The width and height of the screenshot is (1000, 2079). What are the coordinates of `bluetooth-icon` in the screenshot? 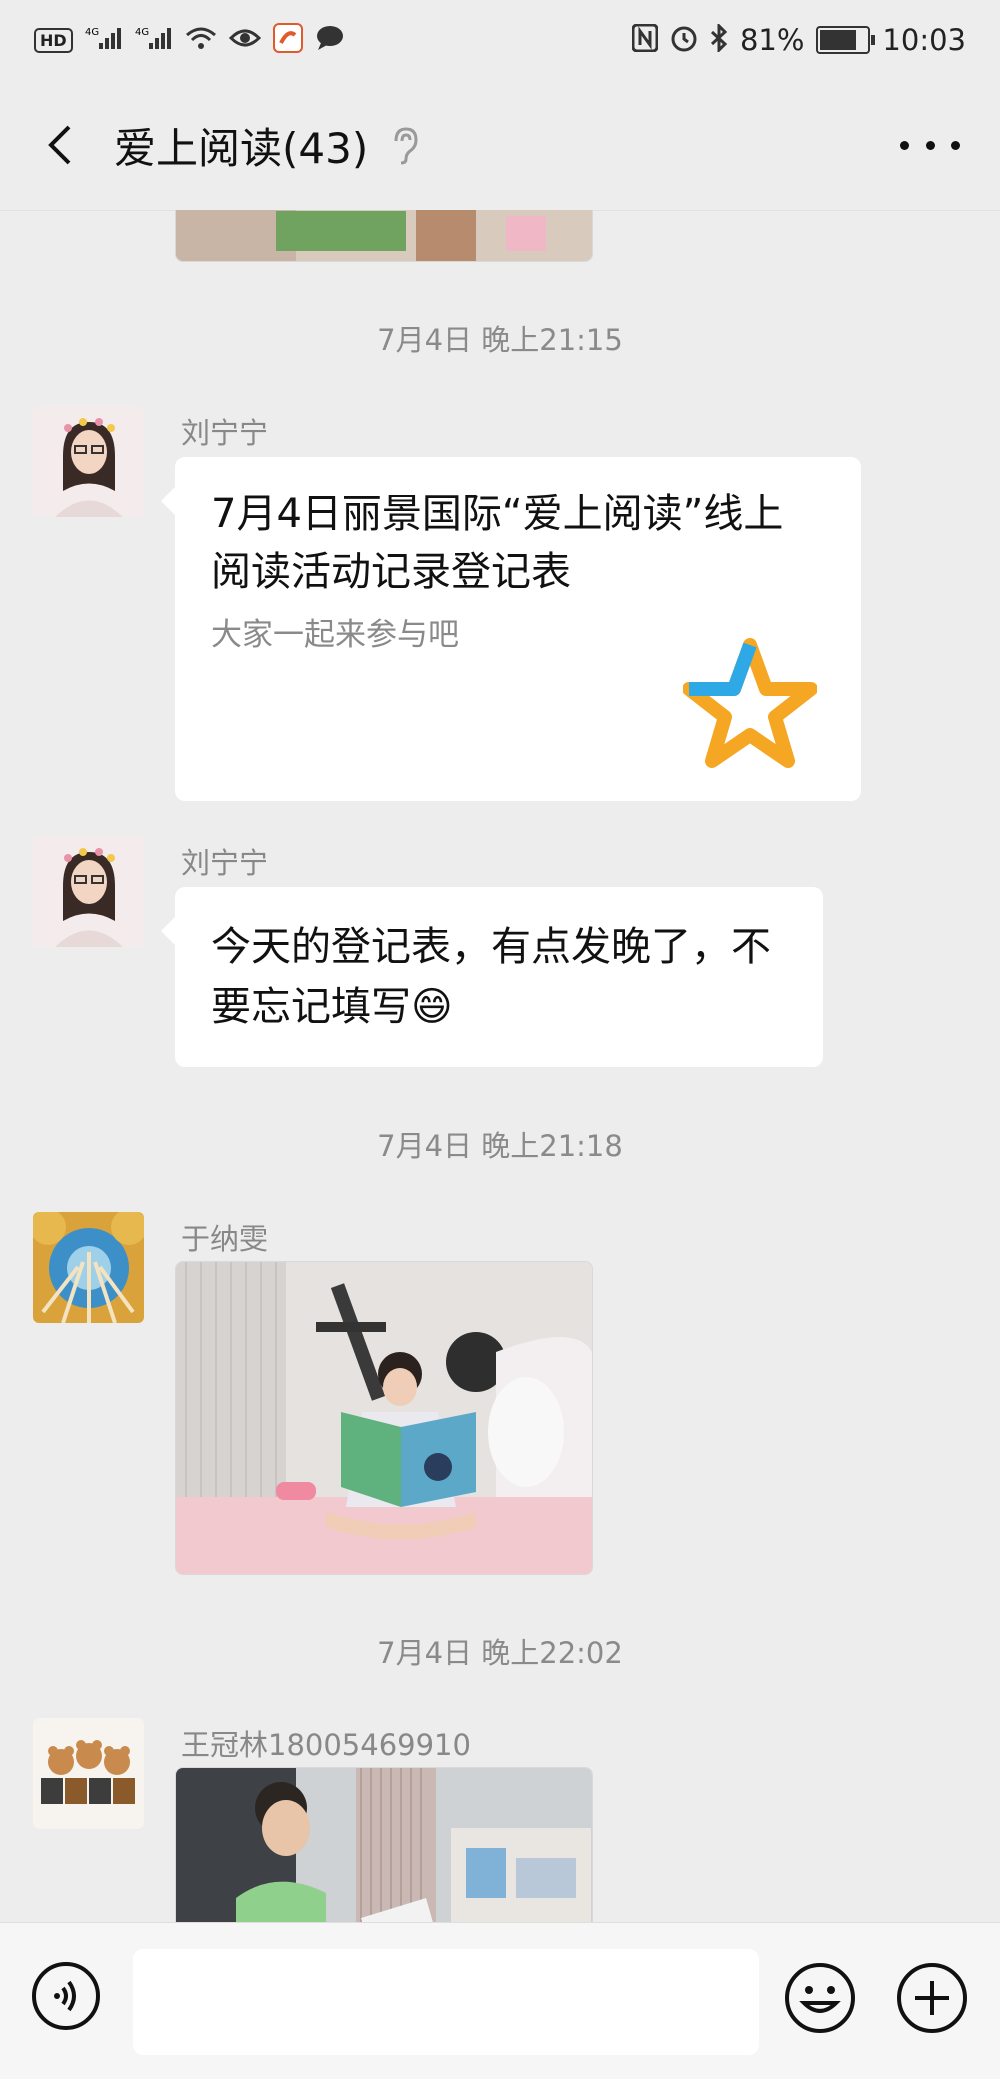 It's located at (719, 39).